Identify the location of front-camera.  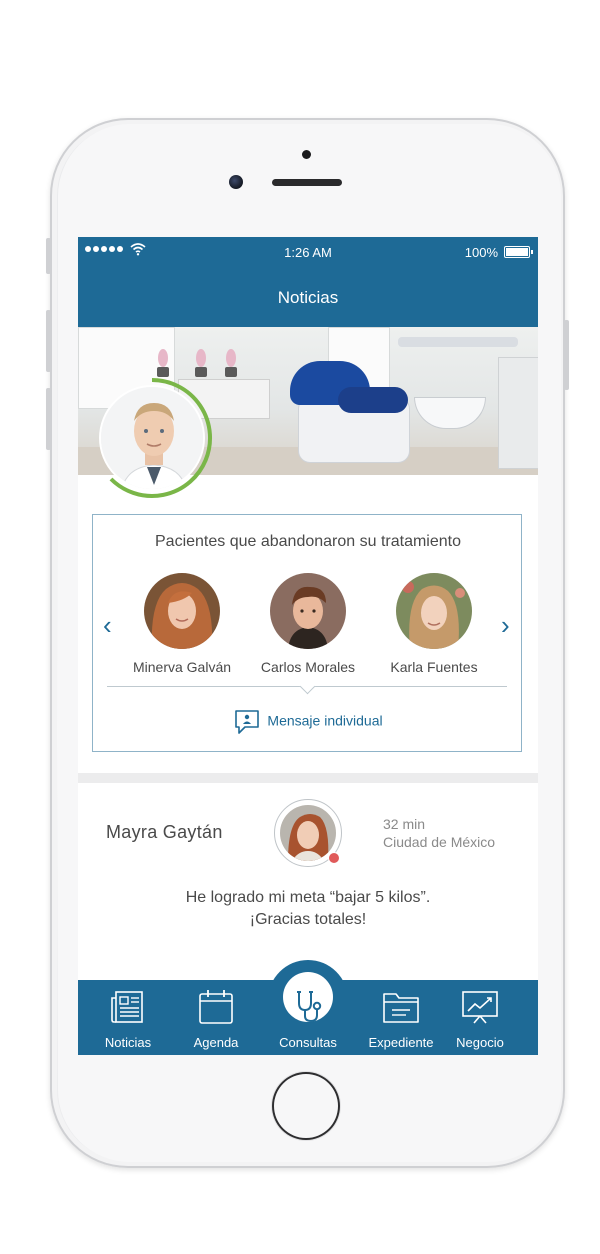
(236, 182).